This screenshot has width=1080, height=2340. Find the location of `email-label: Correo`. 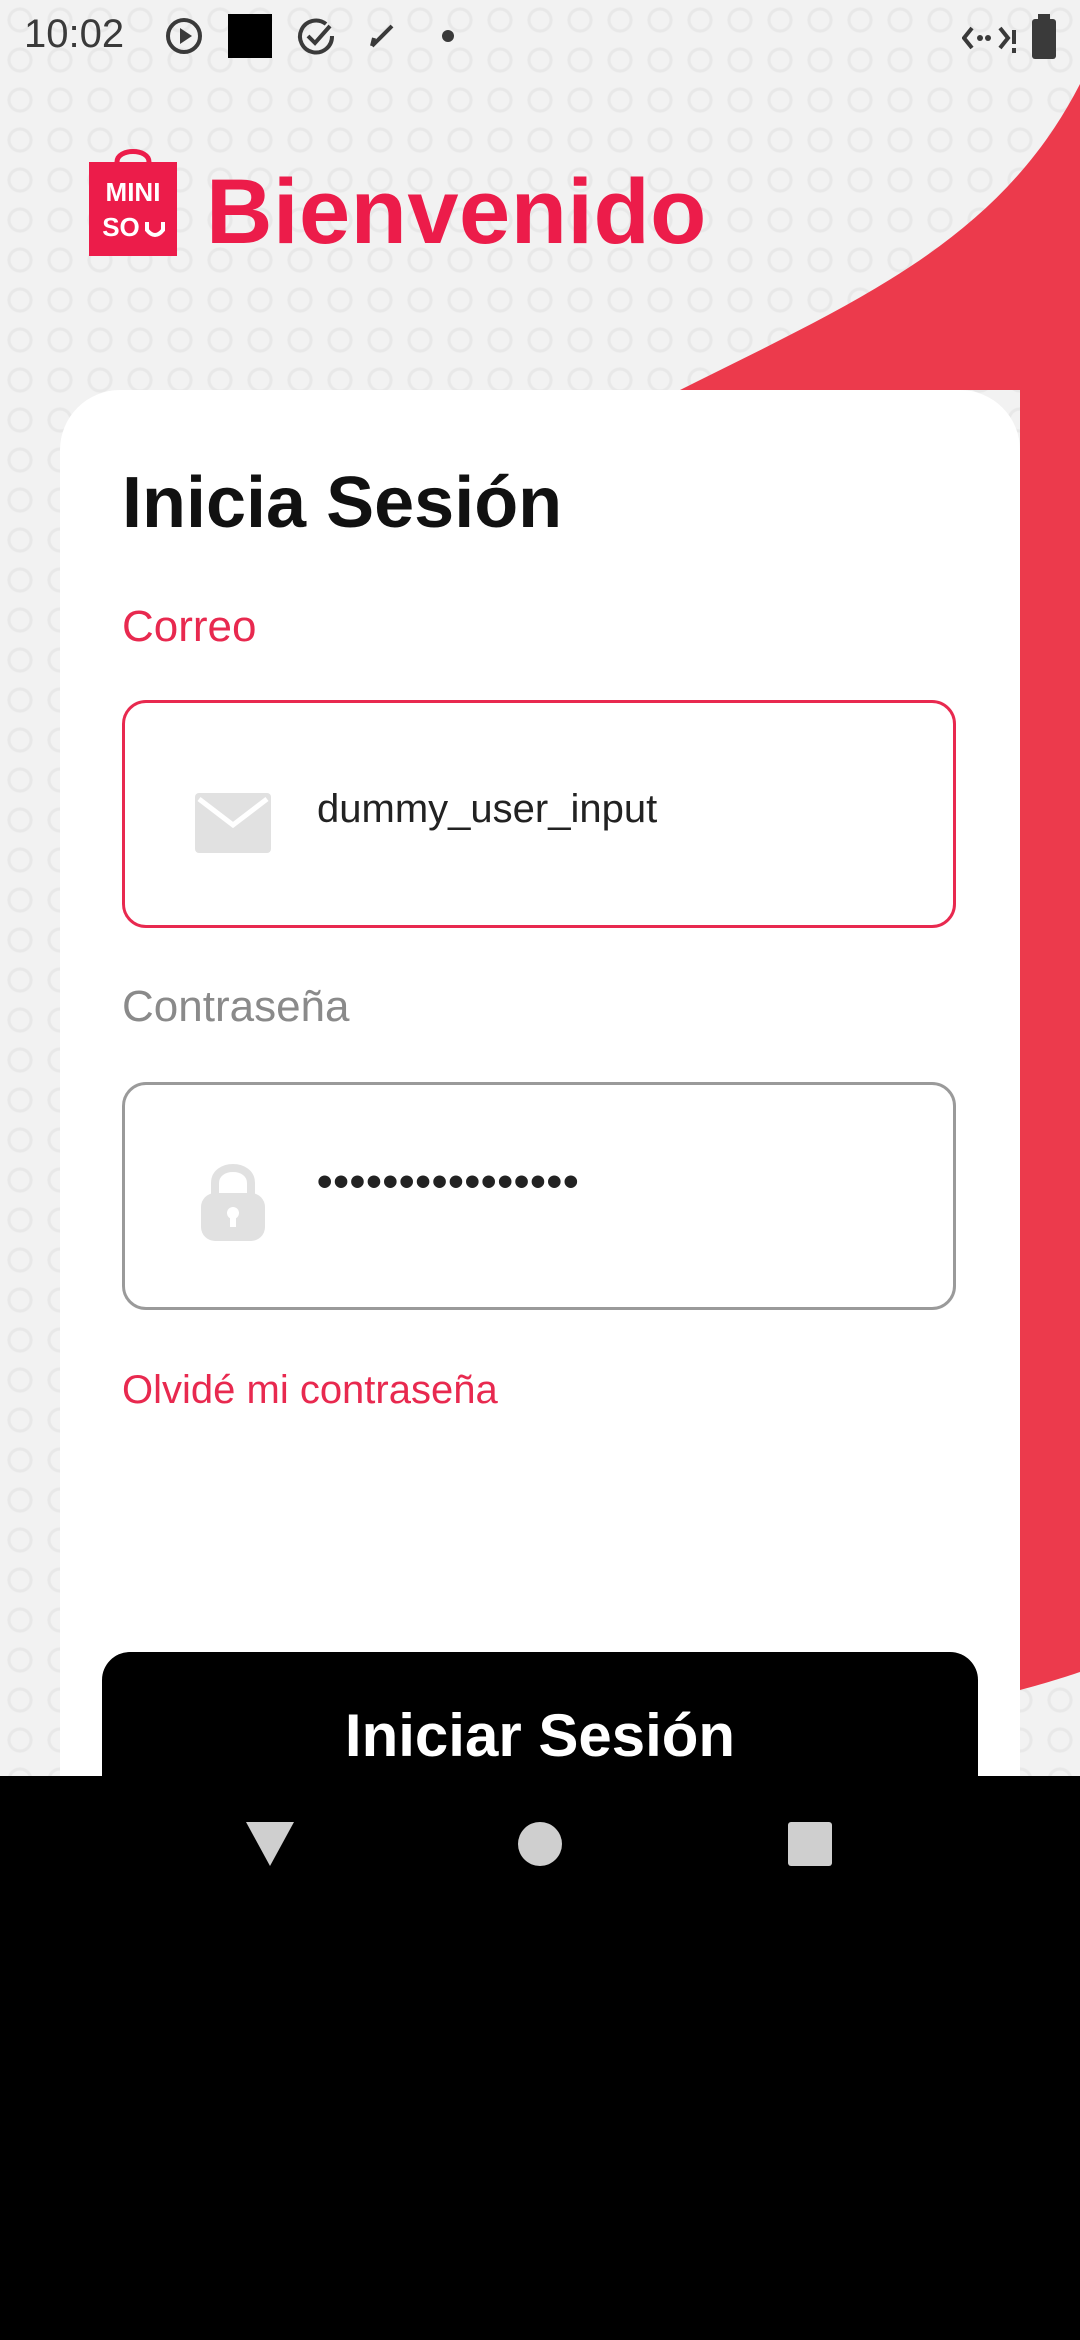

email-label: Correo is located at coordinates (189, 626).